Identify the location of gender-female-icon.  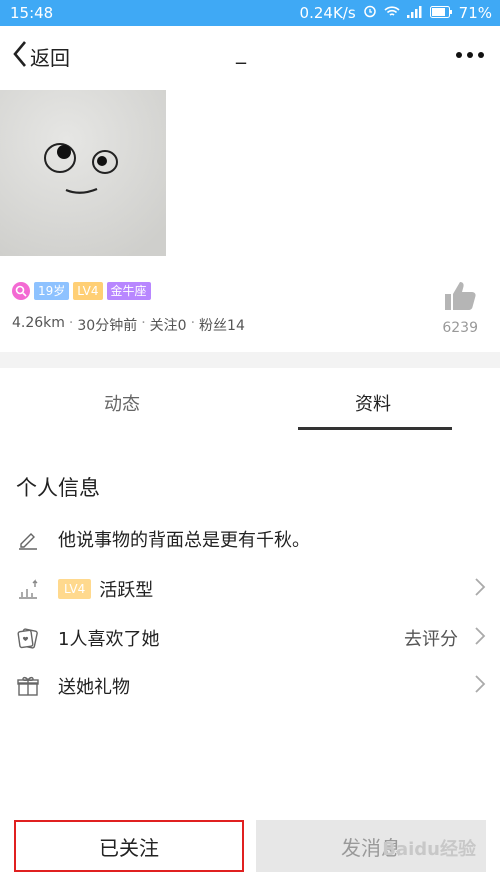
(21, 291).